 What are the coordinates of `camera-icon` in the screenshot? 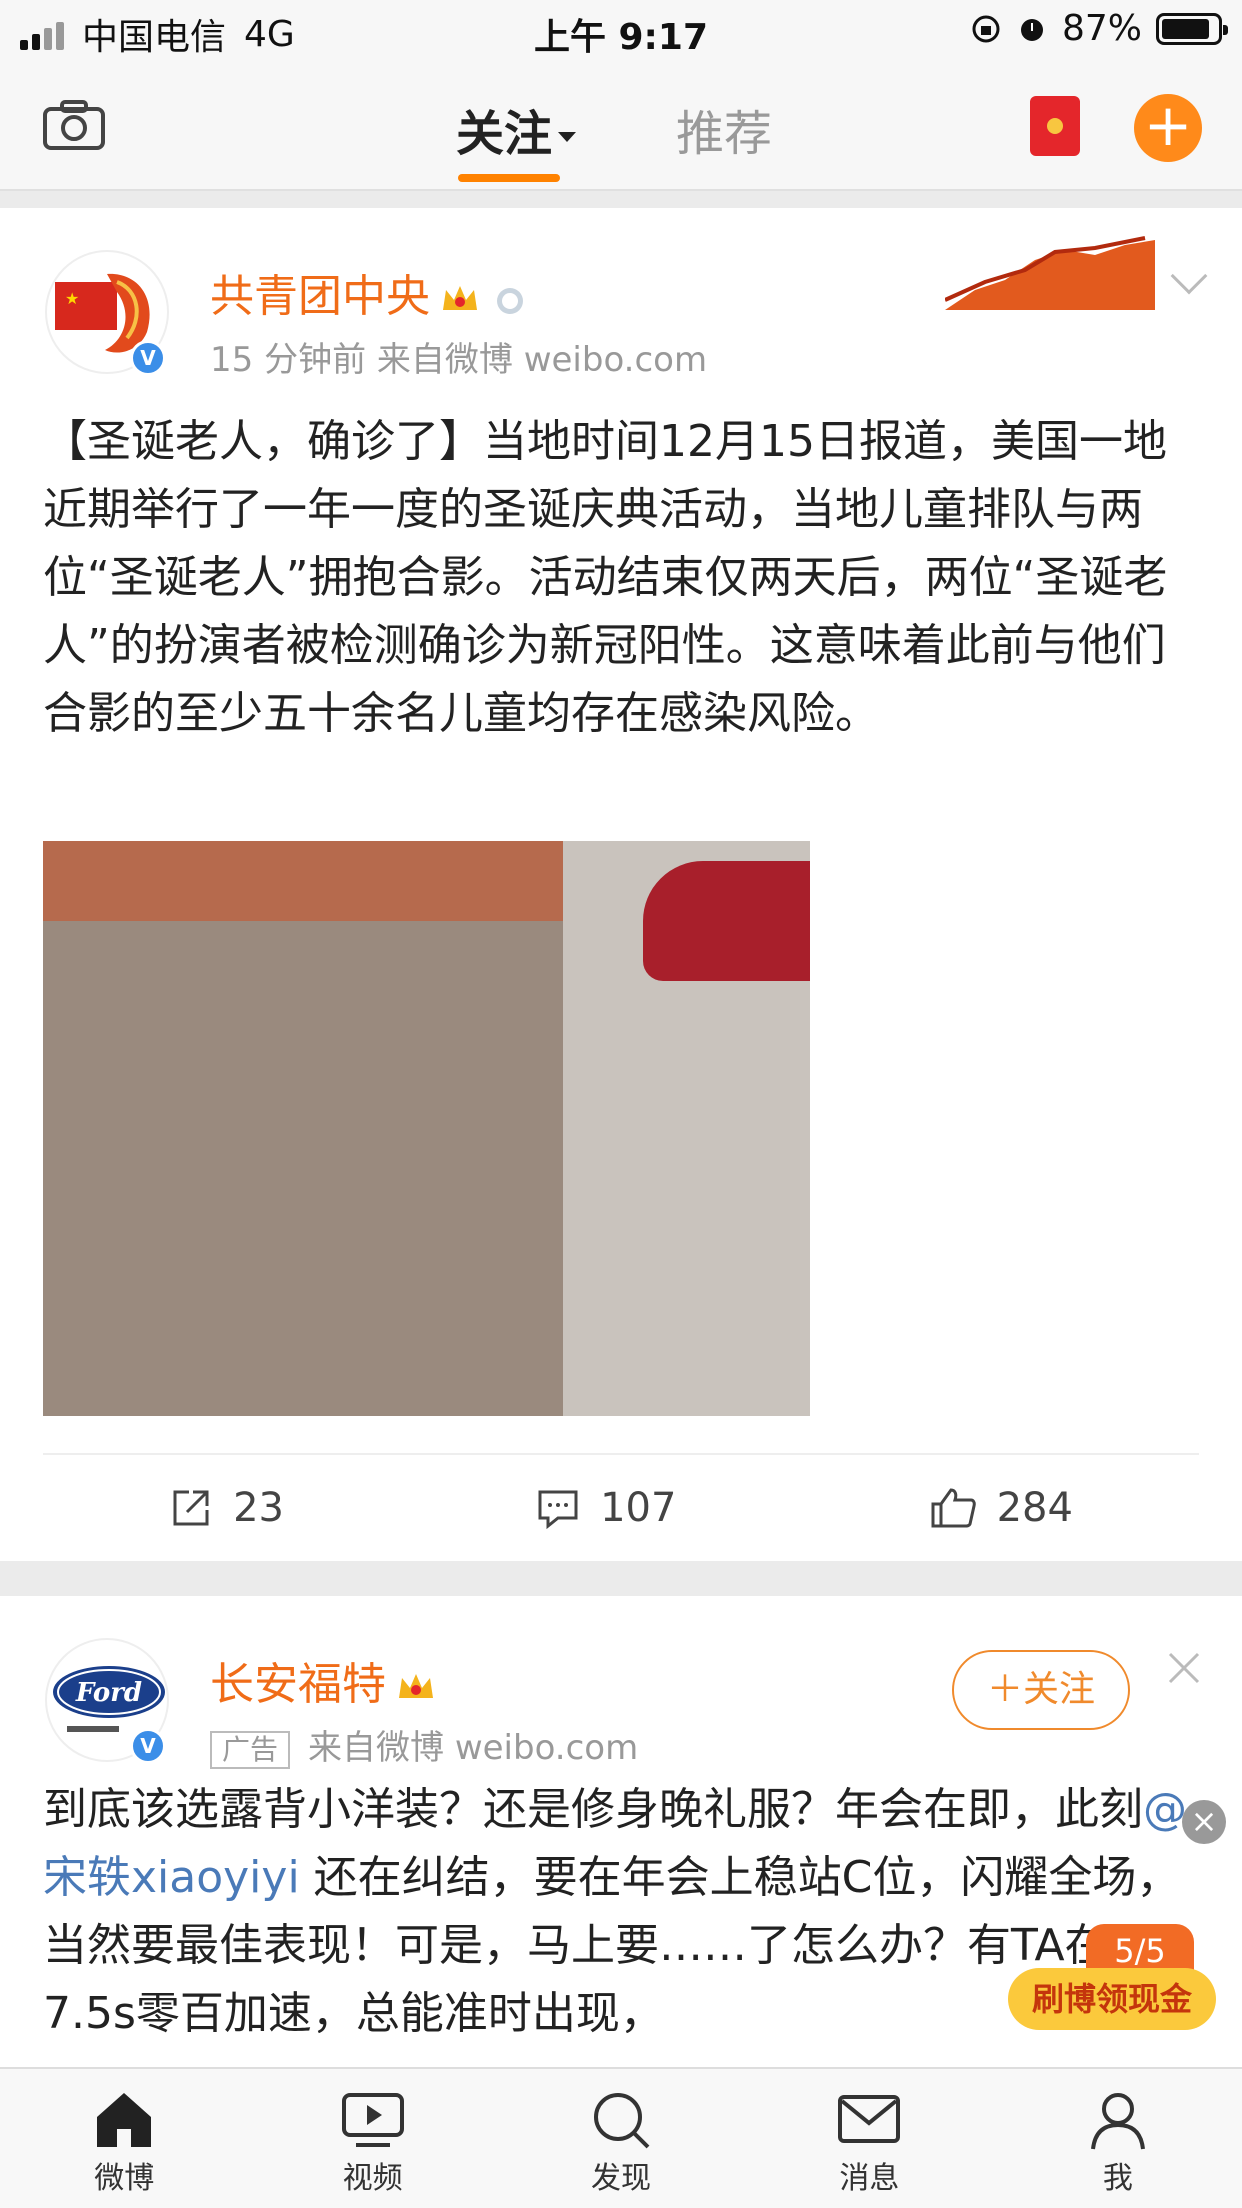 It's located at (74, 125).